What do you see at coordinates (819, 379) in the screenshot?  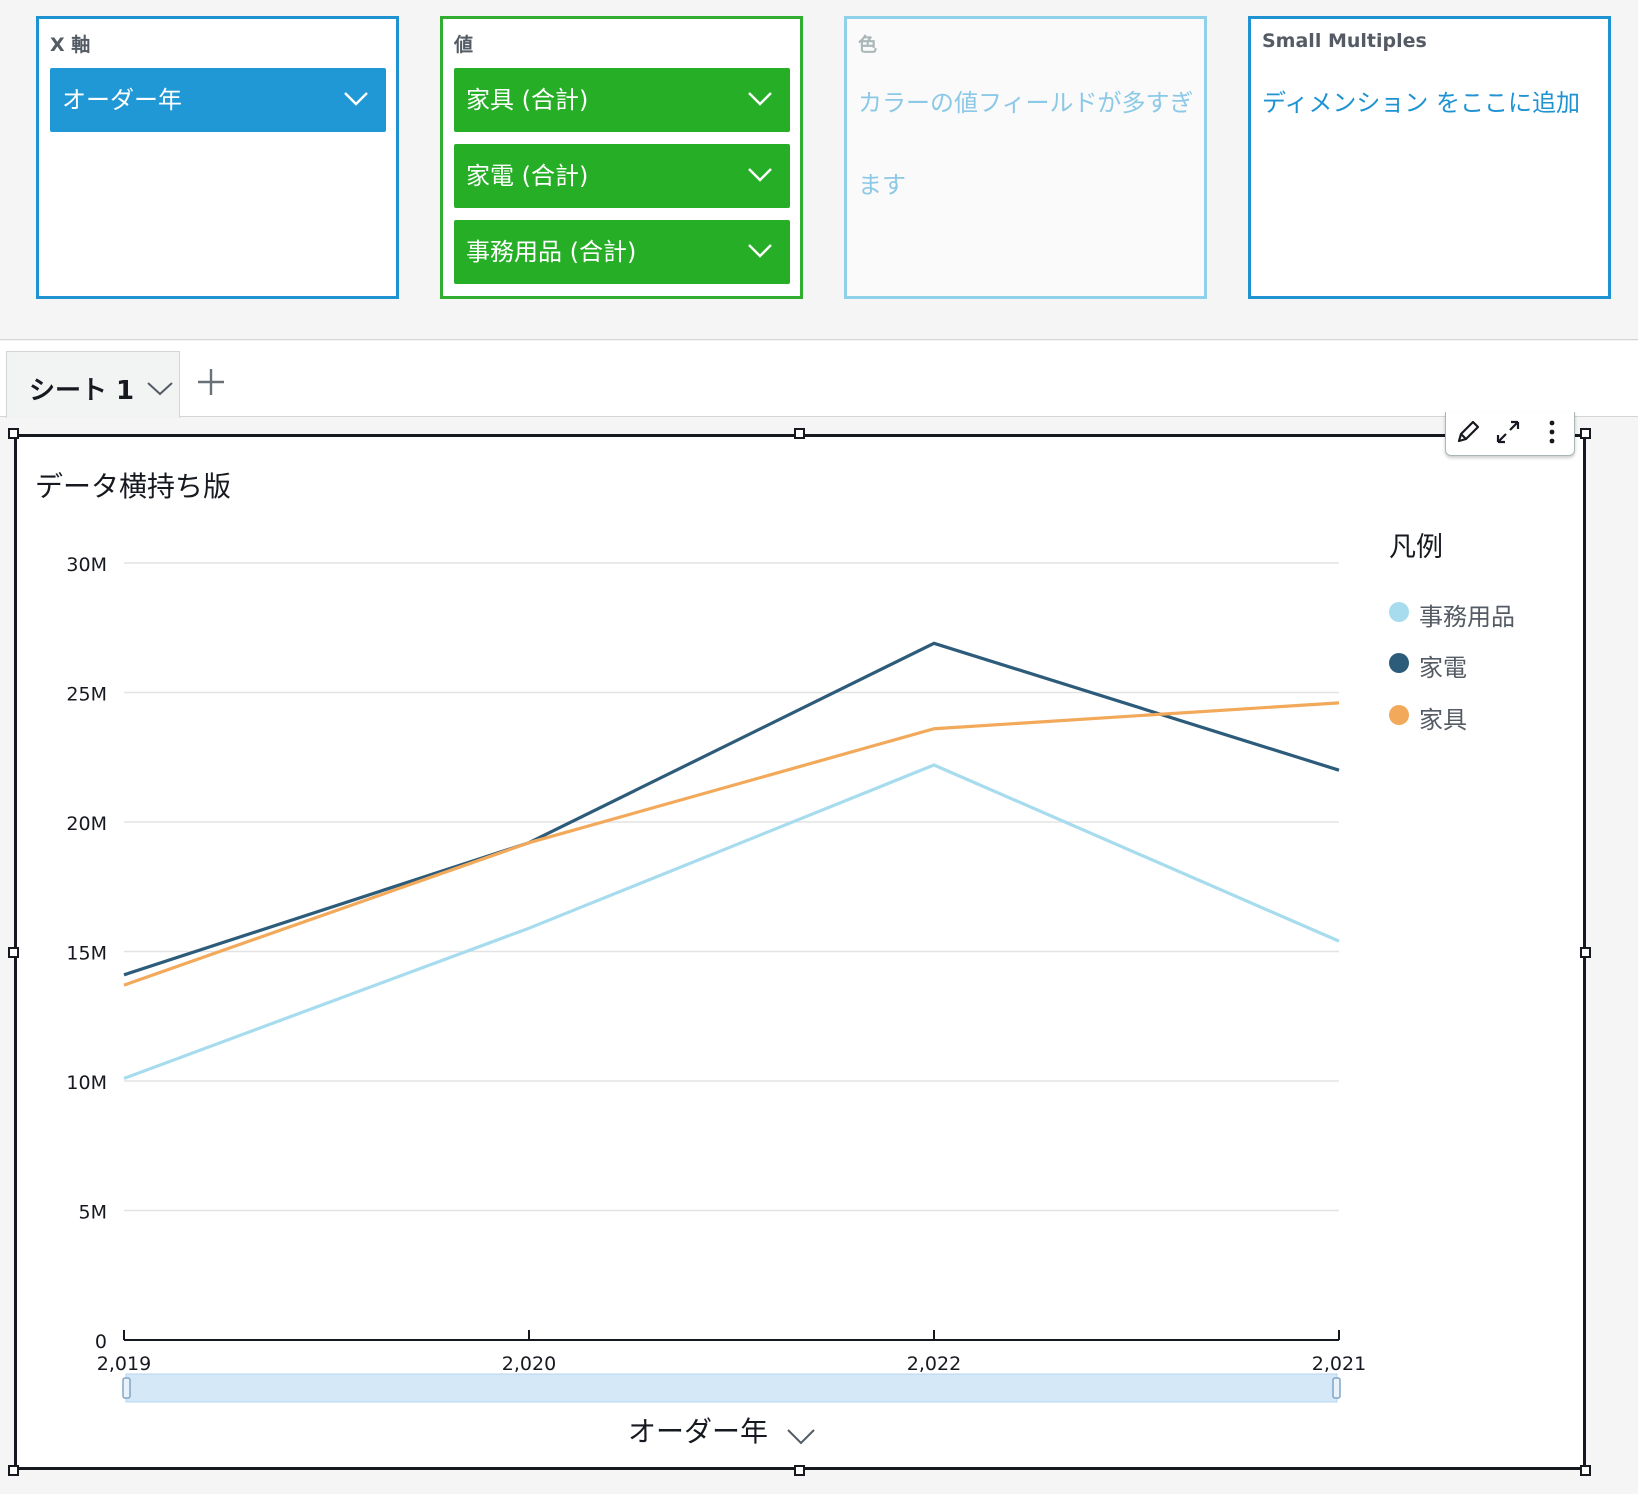 I see `sheet-tab-bar: シート 1` at bounding box center [819, 379].